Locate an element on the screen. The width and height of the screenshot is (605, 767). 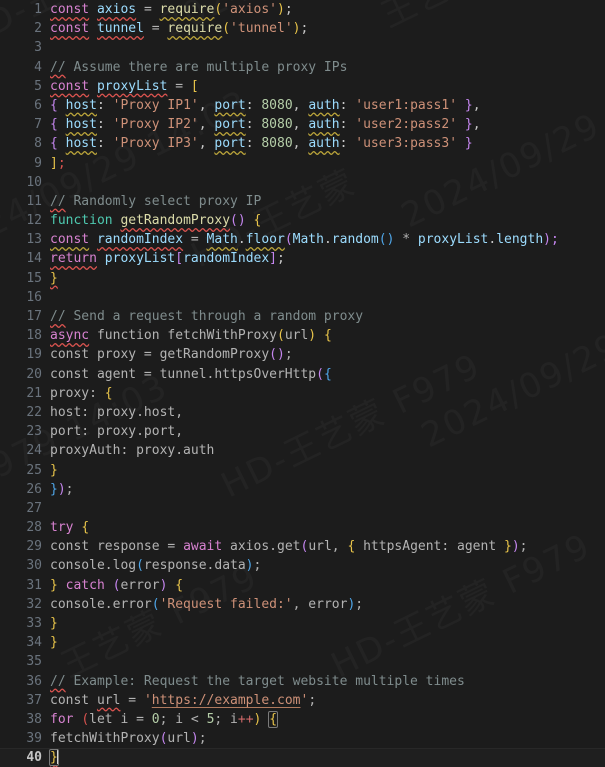
text-cursor is located at coordinates (57, 757).